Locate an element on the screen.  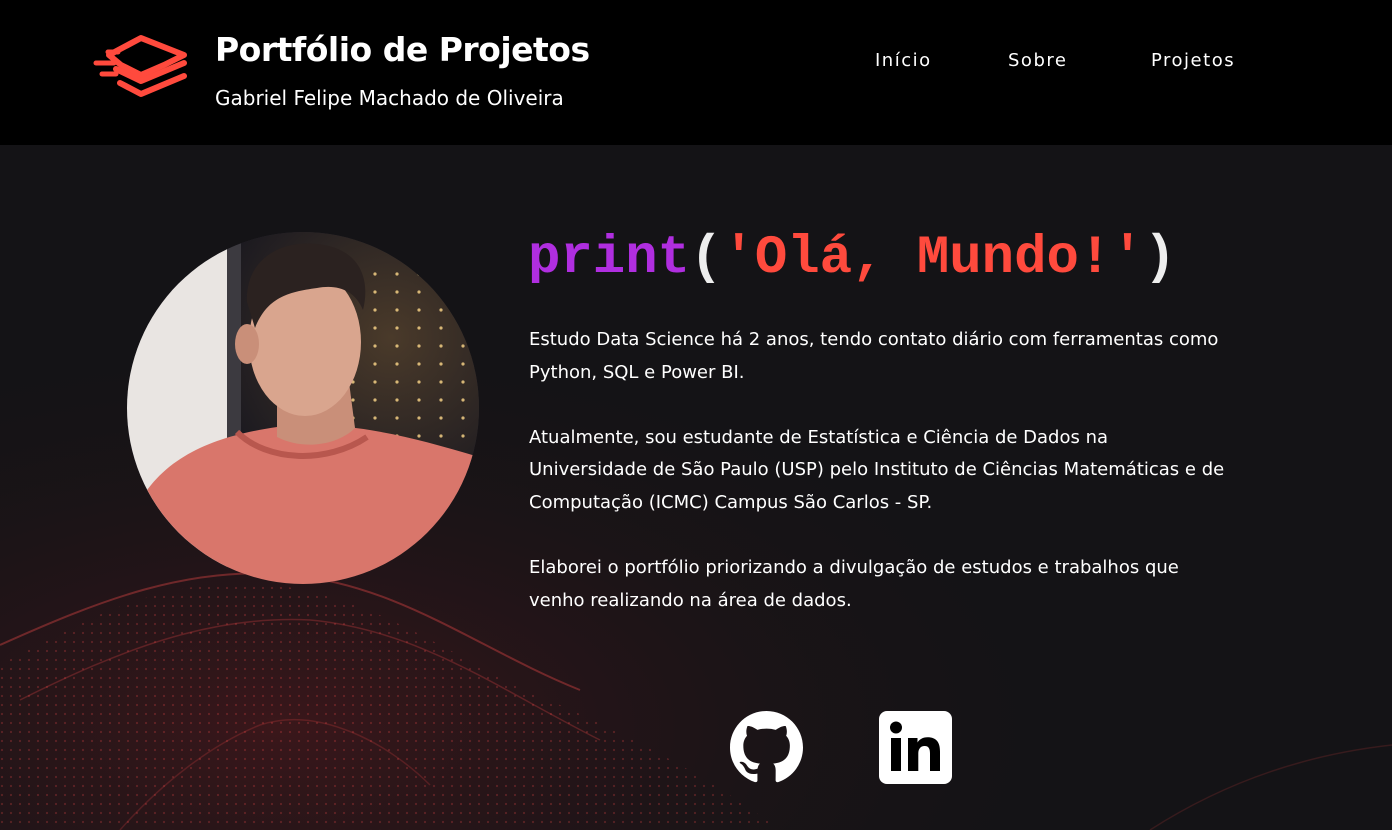
nav-item-sobre: Sobre is located at coordinates (1037, 60).